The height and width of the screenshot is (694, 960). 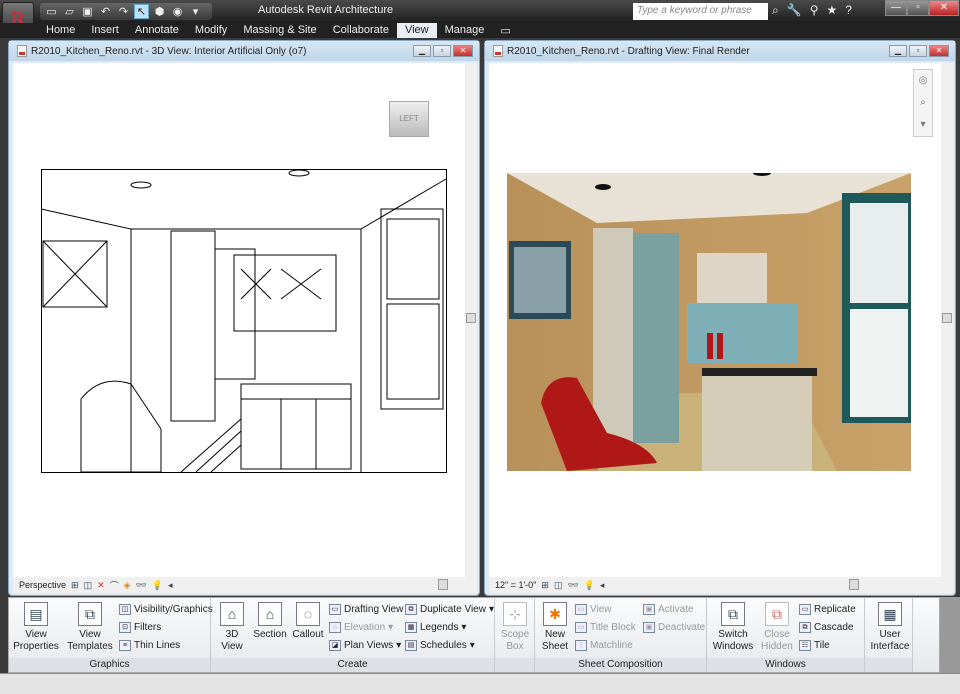 I want to click on subscription-icon: ⚲, so click(x=814, y=10).